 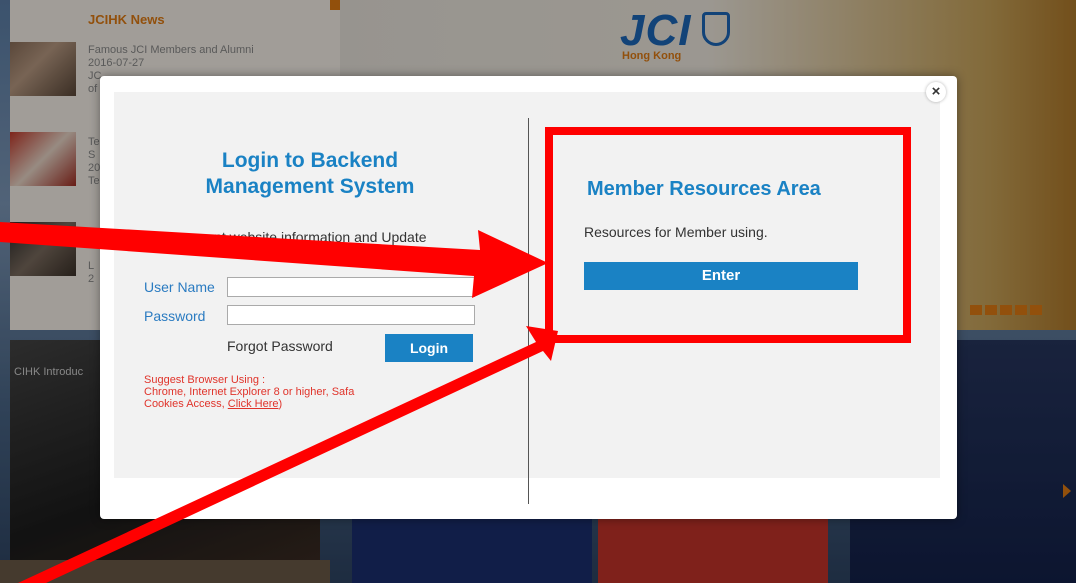 I want to click on arrow-upper, so click(x=274, y=260).